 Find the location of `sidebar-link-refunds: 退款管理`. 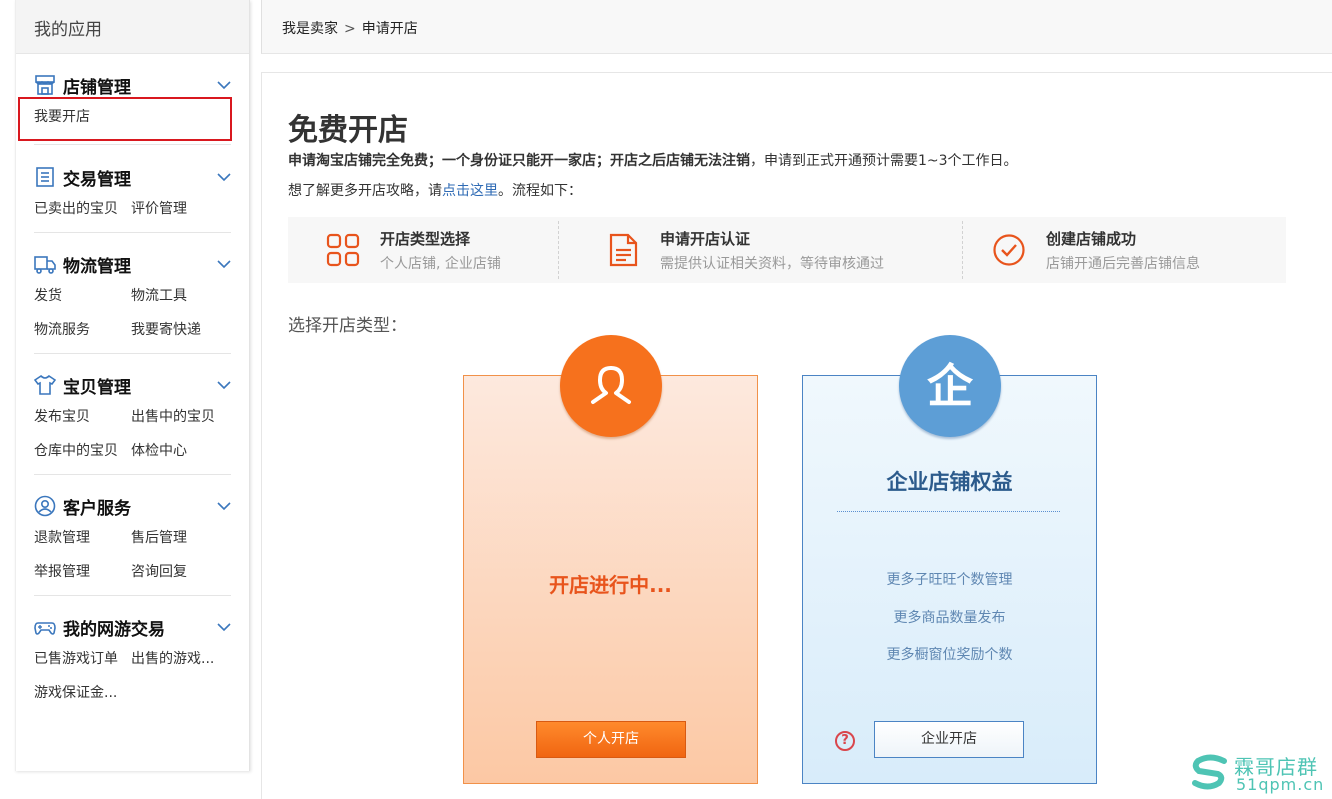

sidebar-link-refunds: 退款管理 is located at coordinates (82, 538).